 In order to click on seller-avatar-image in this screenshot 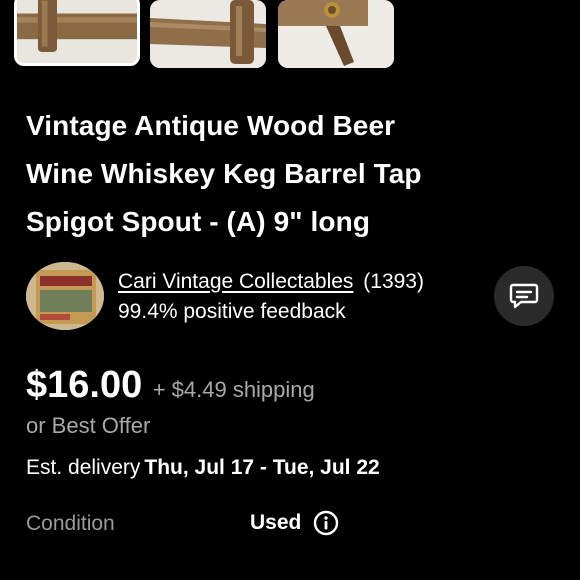, I will do `click(65, 296)`.